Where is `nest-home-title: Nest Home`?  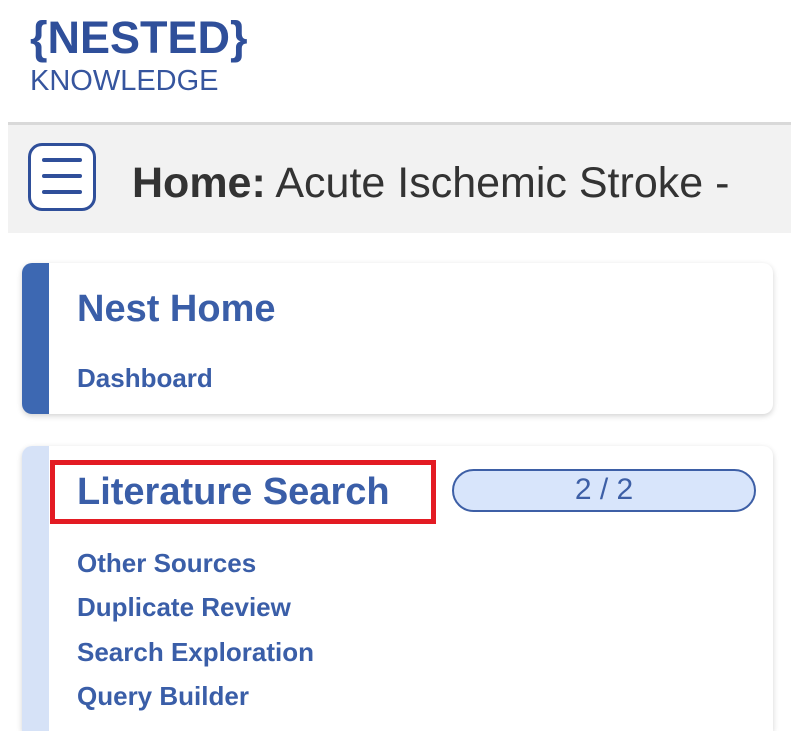
nest-home-title: Nest Home is located at coordinates (176, 309).